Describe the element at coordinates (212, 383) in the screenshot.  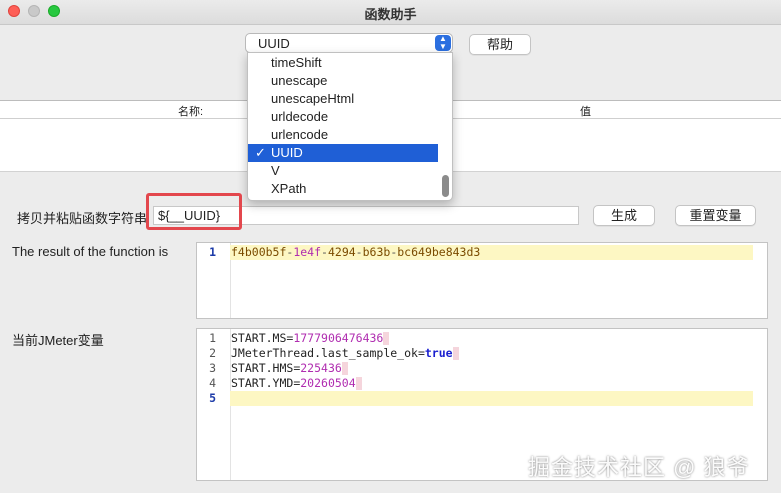
I see `line-number: 4` at that location.